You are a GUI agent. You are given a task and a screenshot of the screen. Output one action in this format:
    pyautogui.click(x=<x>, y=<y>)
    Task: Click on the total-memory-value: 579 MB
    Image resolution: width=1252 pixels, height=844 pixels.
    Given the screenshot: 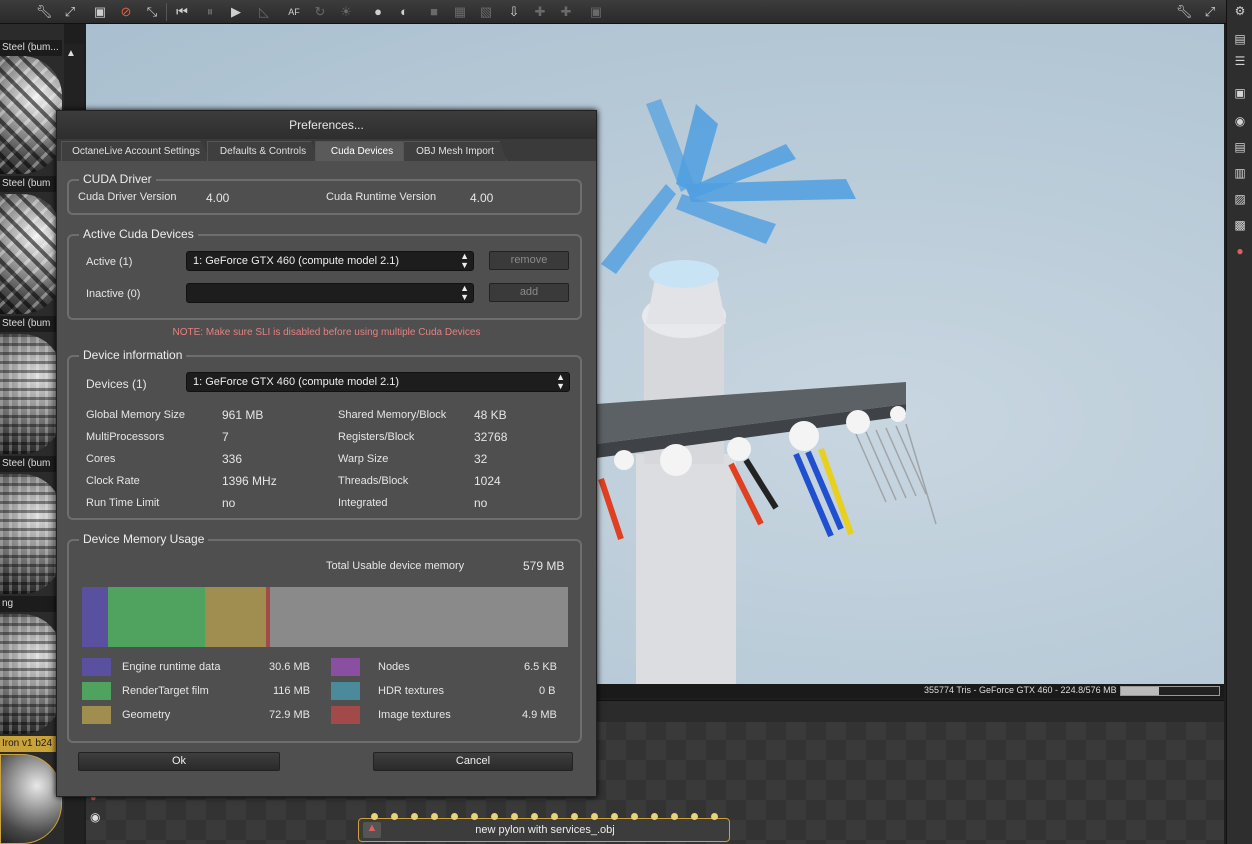 What is the action you would take?
    pyautogui.click(x=544, y=566)
    